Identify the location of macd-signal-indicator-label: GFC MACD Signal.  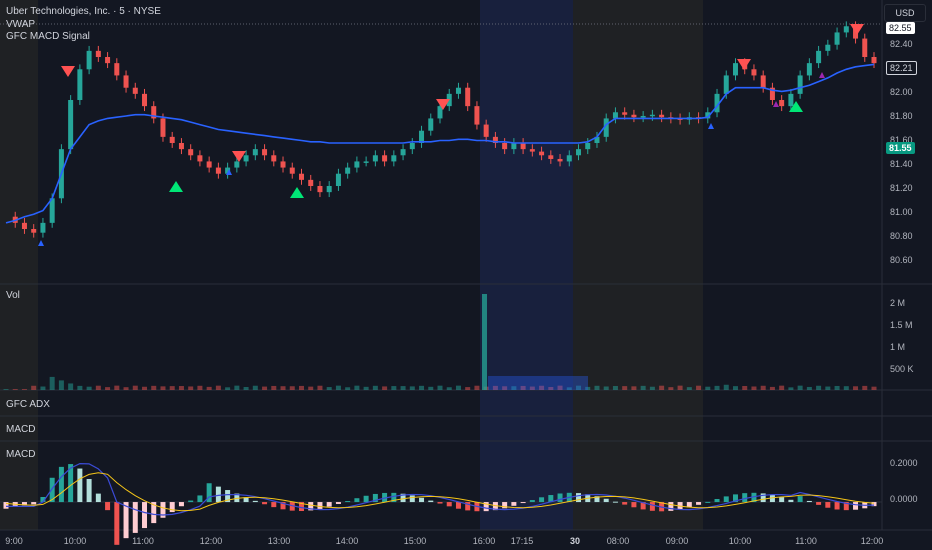
(48, 36).